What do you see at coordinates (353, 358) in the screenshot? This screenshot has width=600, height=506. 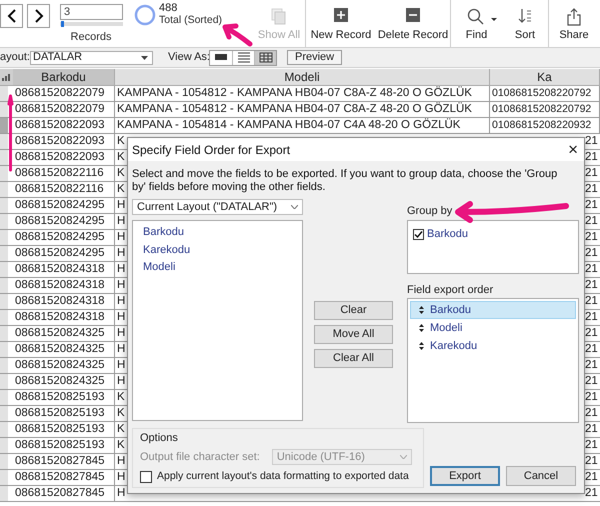 I see `dialog-button: Clear All` at bounding box center [353, 358].